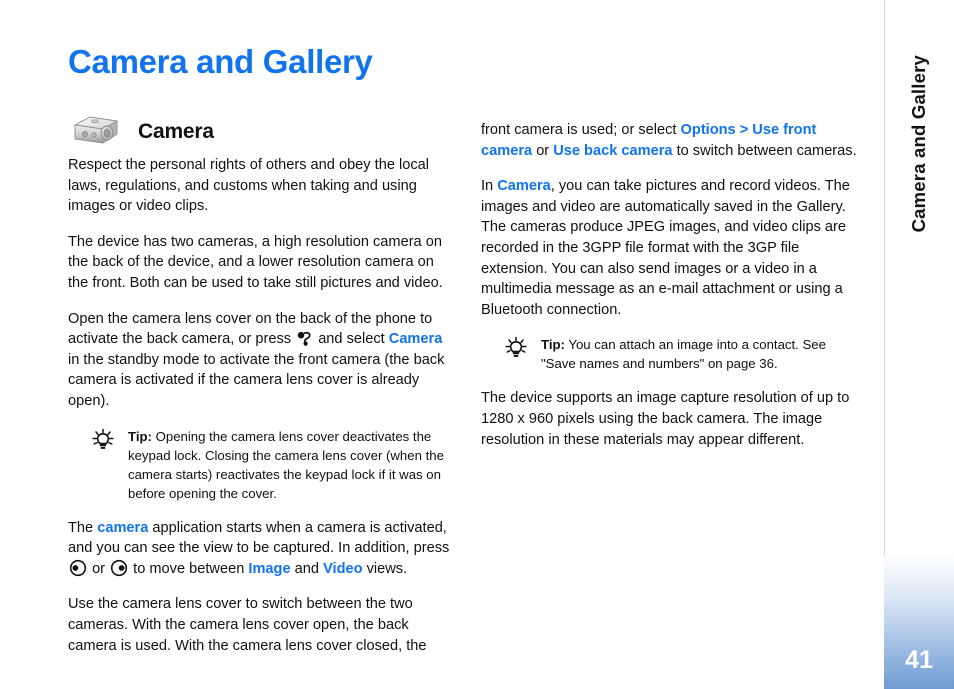  What do you see at coordinates (220, 61) in the screenshot?
I see `page-title: Camera and Gallery` at bounding box center [220, 61].